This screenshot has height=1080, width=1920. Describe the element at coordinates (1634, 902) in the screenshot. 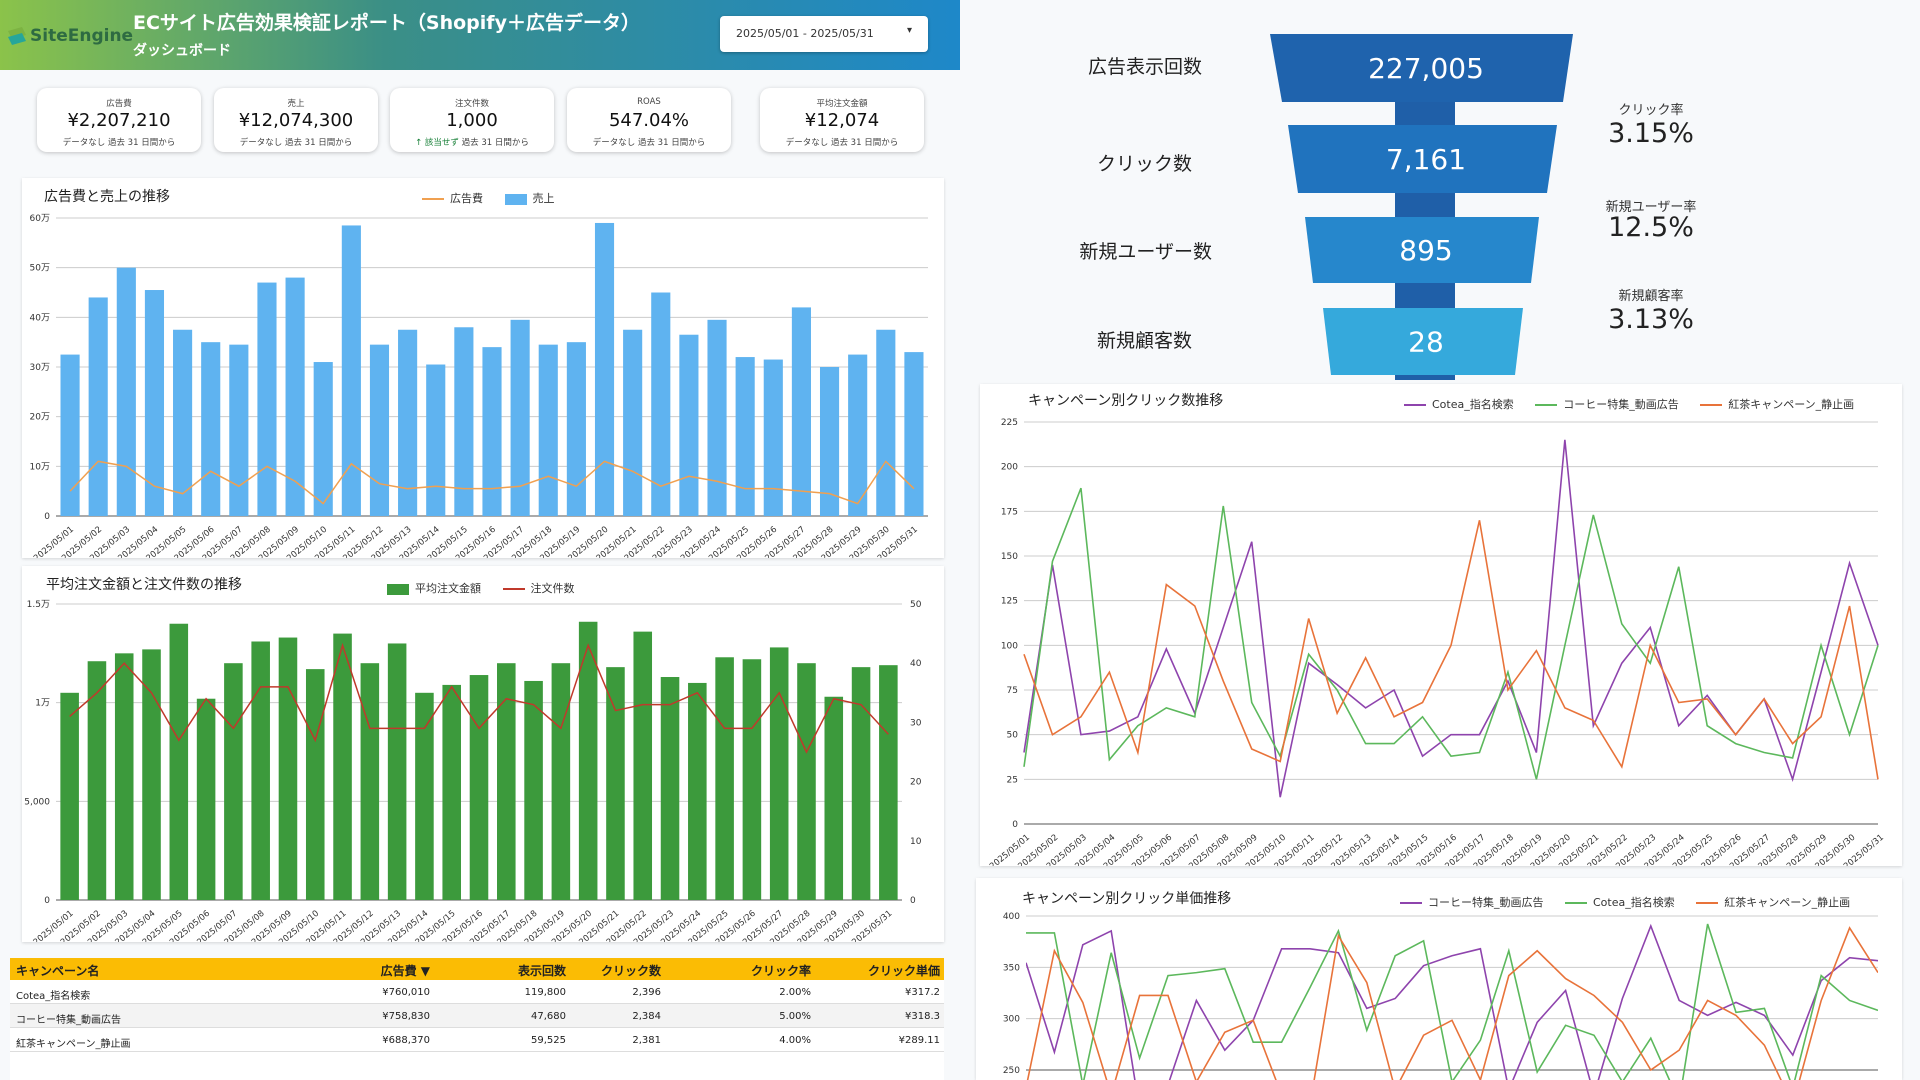

I see `legend-label: Cotea_指名検索` at that location.